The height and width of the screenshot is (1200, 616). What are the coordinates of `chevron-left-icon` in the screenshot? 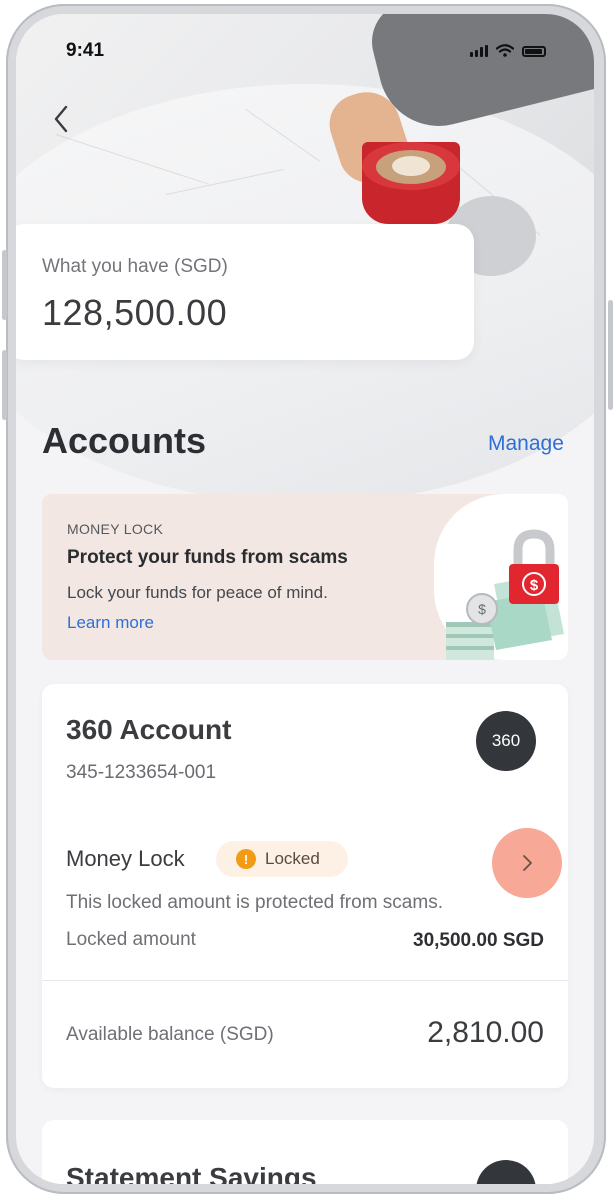 It's located at (61, 119).